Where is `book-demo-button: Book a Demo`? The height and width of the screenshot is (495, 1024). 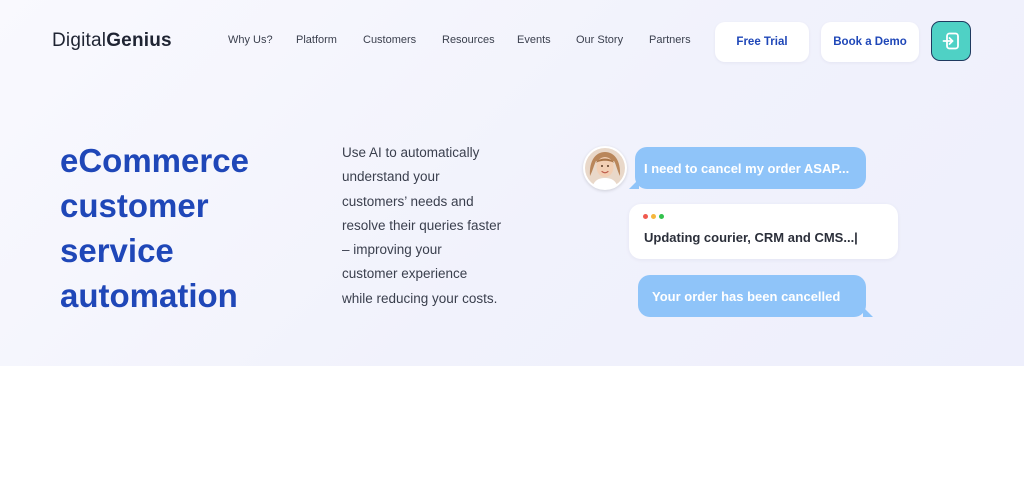
book-demo-button: Book a Demo is located at coordinates (870, 42).